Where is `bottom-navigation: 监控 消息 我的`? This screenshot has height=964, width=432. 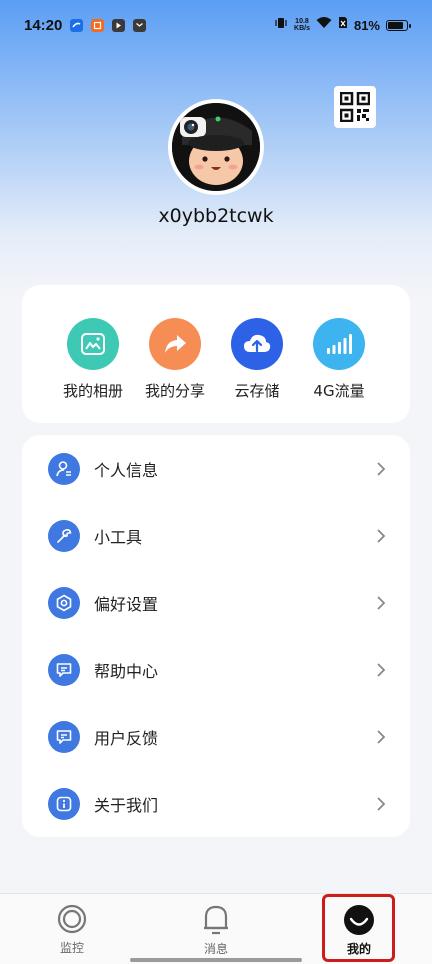
bottom-navigation: 监控 消息 我的 is located at coordinates (216, 928).